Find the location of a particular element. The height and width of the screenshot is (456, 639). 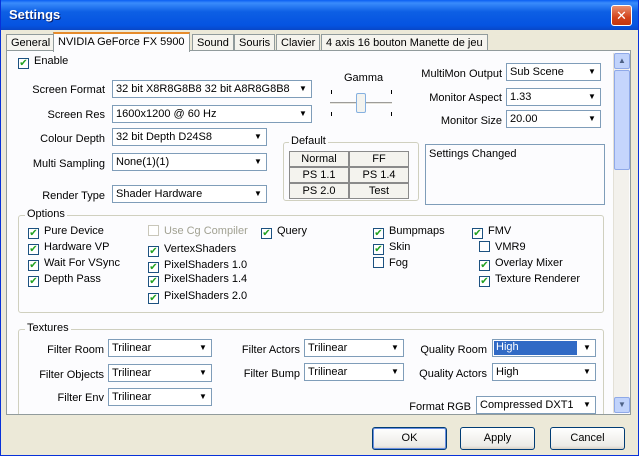

colour-depth-label: Colour Depth is located at coordinates (72, 139).